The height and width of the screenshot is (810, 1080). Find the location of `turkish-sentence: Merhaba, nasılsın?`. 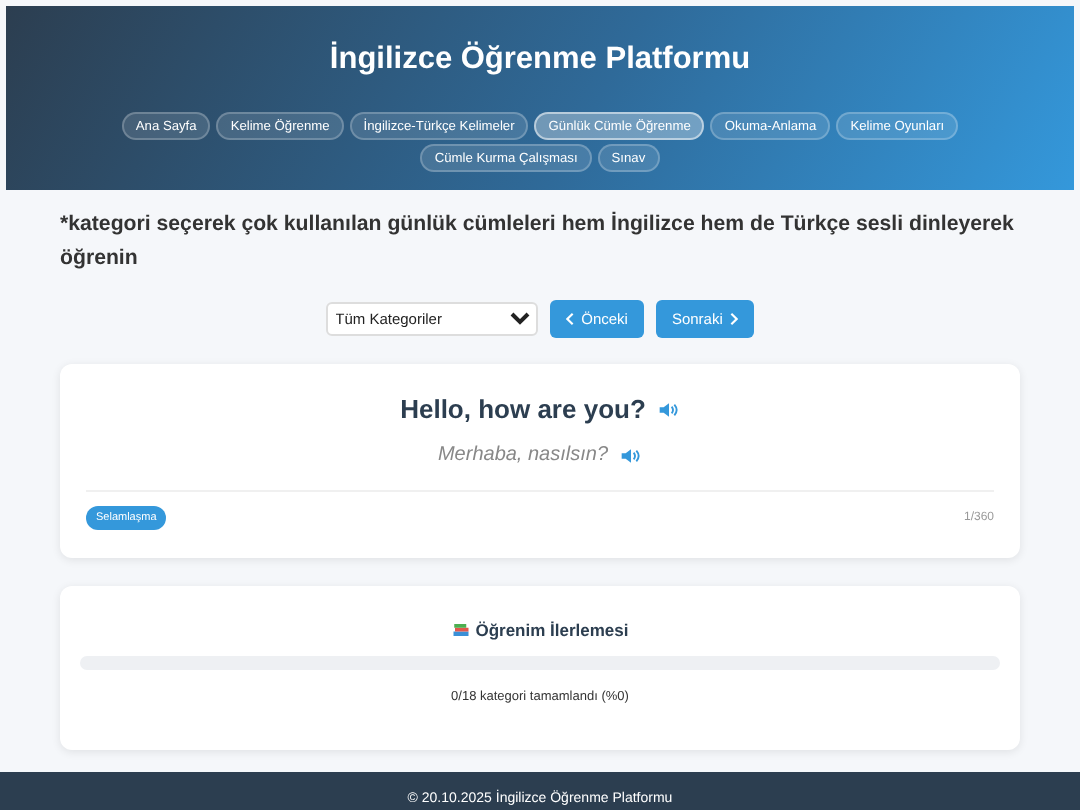

turkish-sentence: Merhaba, nasılsın? is located at coordinates (523, 455).